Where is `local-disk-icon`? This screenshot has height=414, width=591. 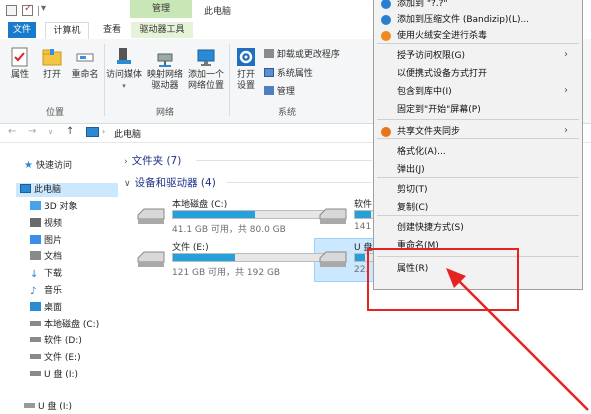 local-disk-icon is located at coordinates (35, 323).